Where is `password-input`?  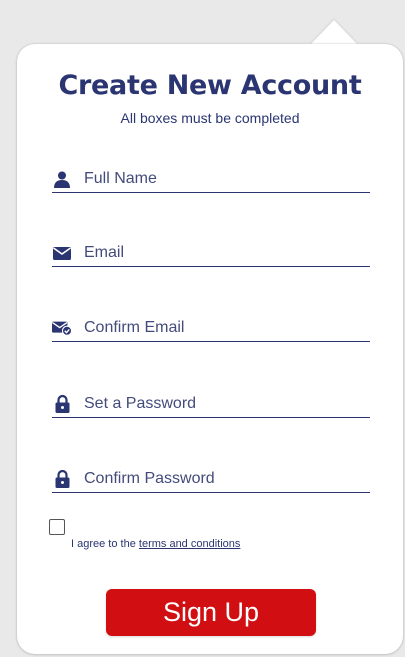
password-input is located at coordinates (219, 404).